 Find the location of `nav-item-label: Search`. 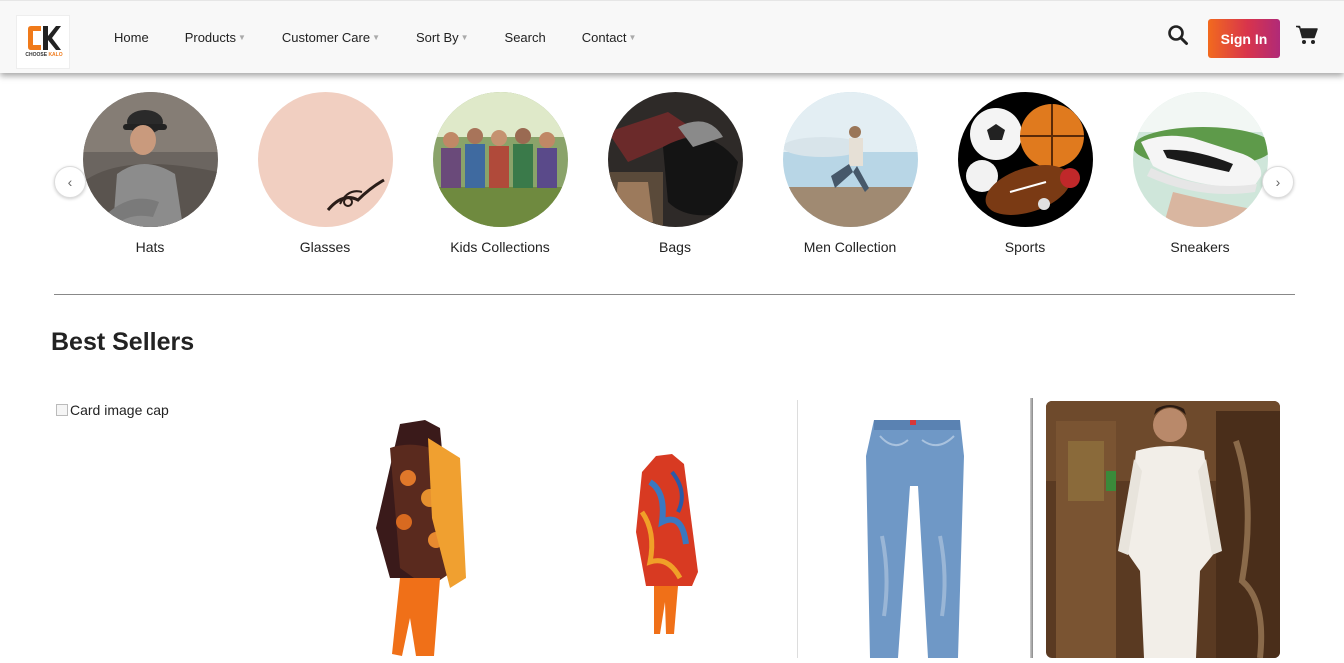

nav-item-label: Search is located at coordinates (525, 37).